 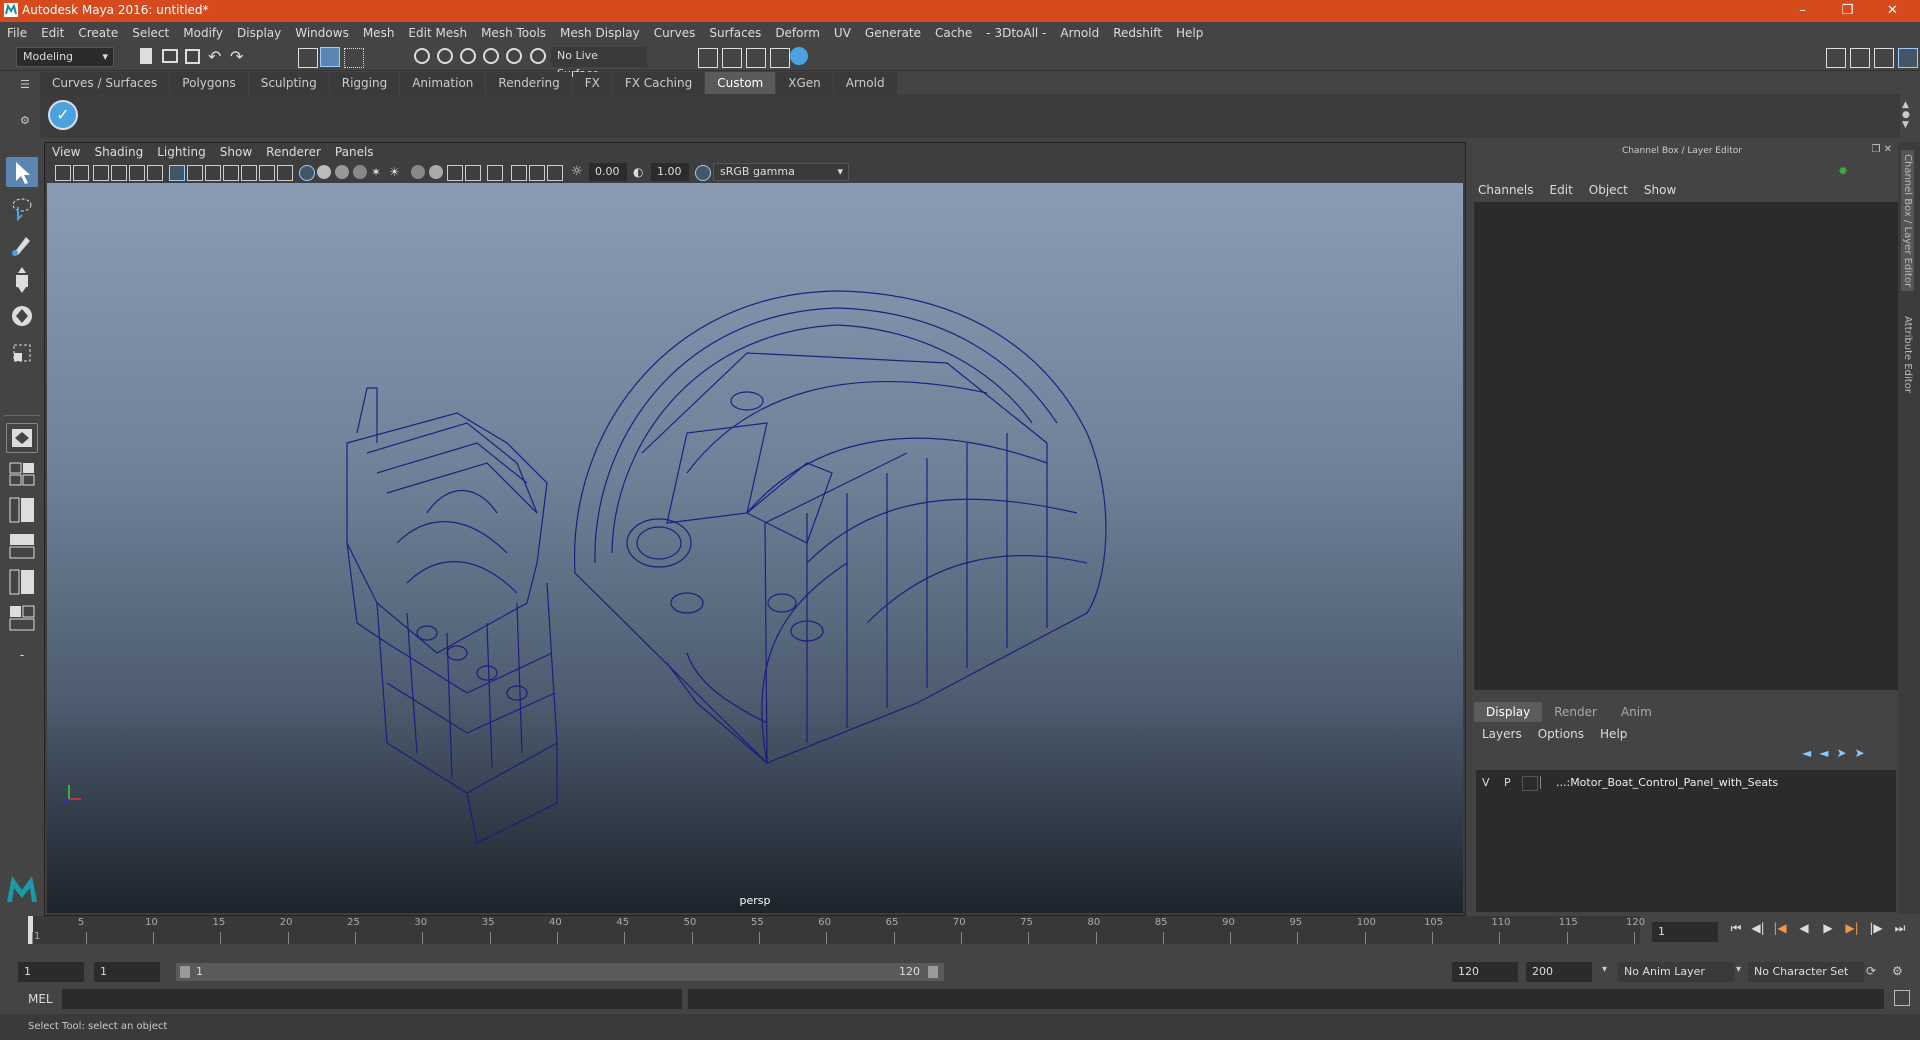 I want to click on safe-title-icon, so click(x=285, y=173).